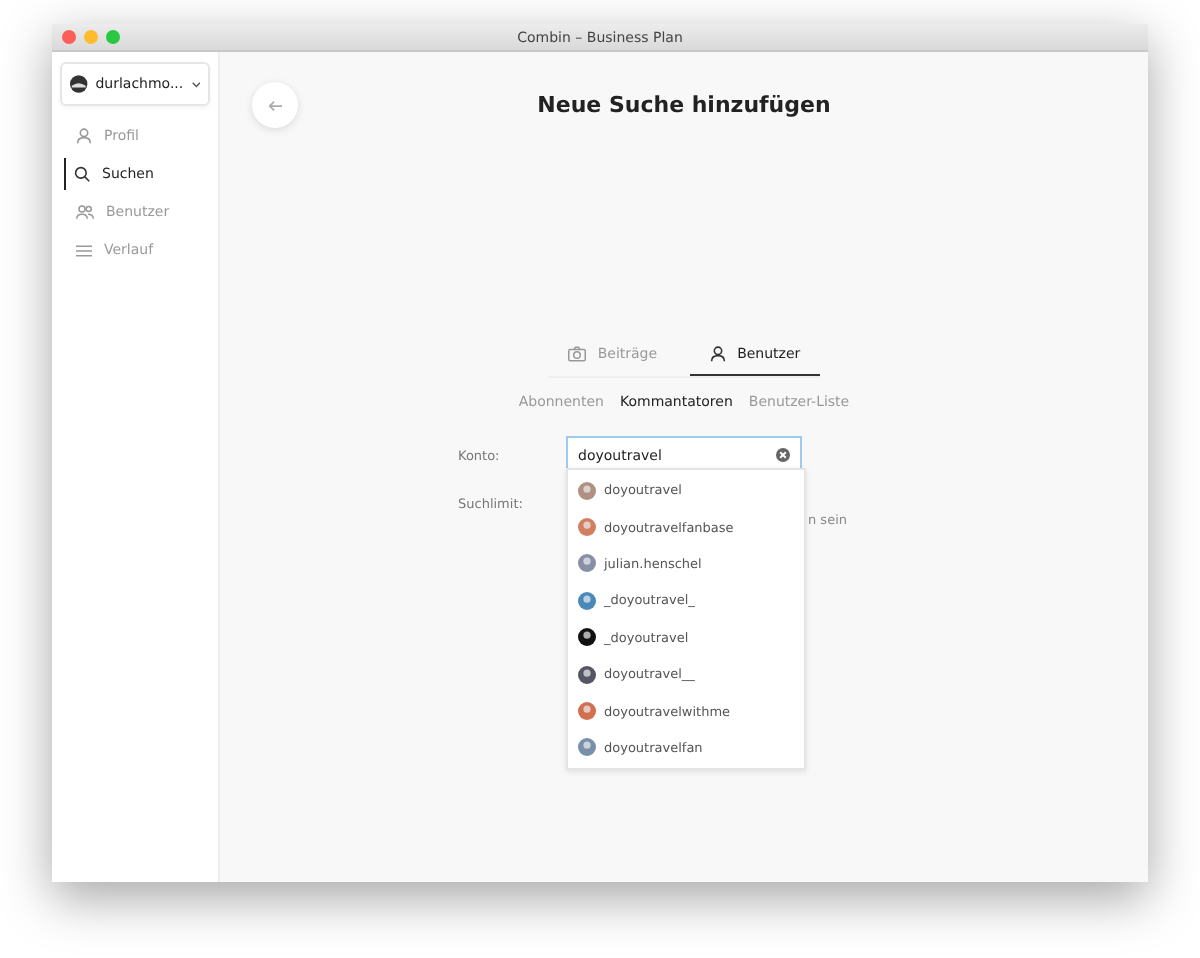 Image resolution: width=1200 pixels, height=958 pixels. Describe the element at coordinates (576, 354) in the screenshot. I see `camera-icon` at that location.